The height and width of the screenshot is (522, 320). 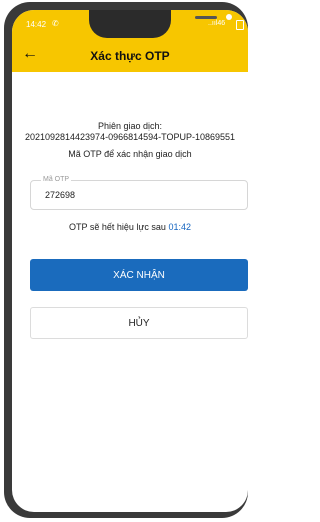 What do you see at coordinates (139, 193) in the screenshot?
I see `otp-input: Mã OTP 272698` at bounding box center [139, 193].